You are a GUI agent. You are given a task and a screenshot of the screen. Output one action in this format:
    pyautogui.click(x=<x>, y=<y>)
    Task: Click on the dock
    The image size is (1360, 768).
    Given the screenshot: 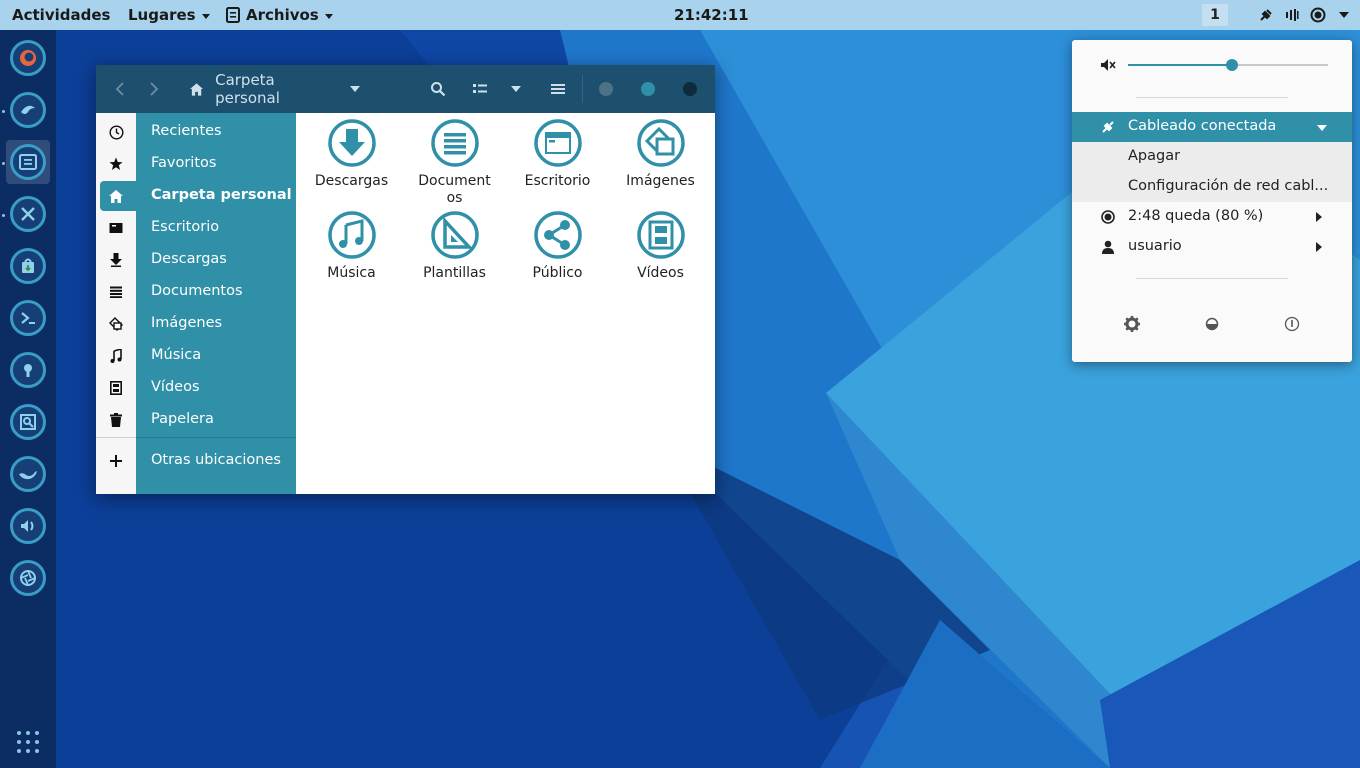 What is the action you would take?
    pyautogui.click(x=28, y=399)
    